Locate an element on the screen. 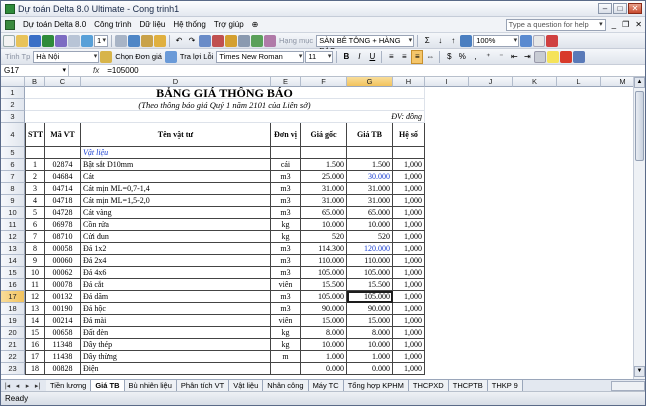  align-left-icon: ≡ is located at coordinates (391, 57).